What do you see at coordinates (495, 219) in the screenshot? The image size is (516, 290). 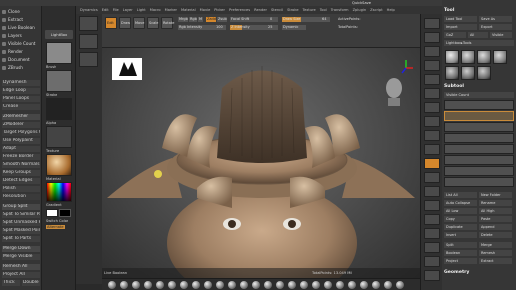 I see `paste-button: Paste` at bounding box center [495, 219].